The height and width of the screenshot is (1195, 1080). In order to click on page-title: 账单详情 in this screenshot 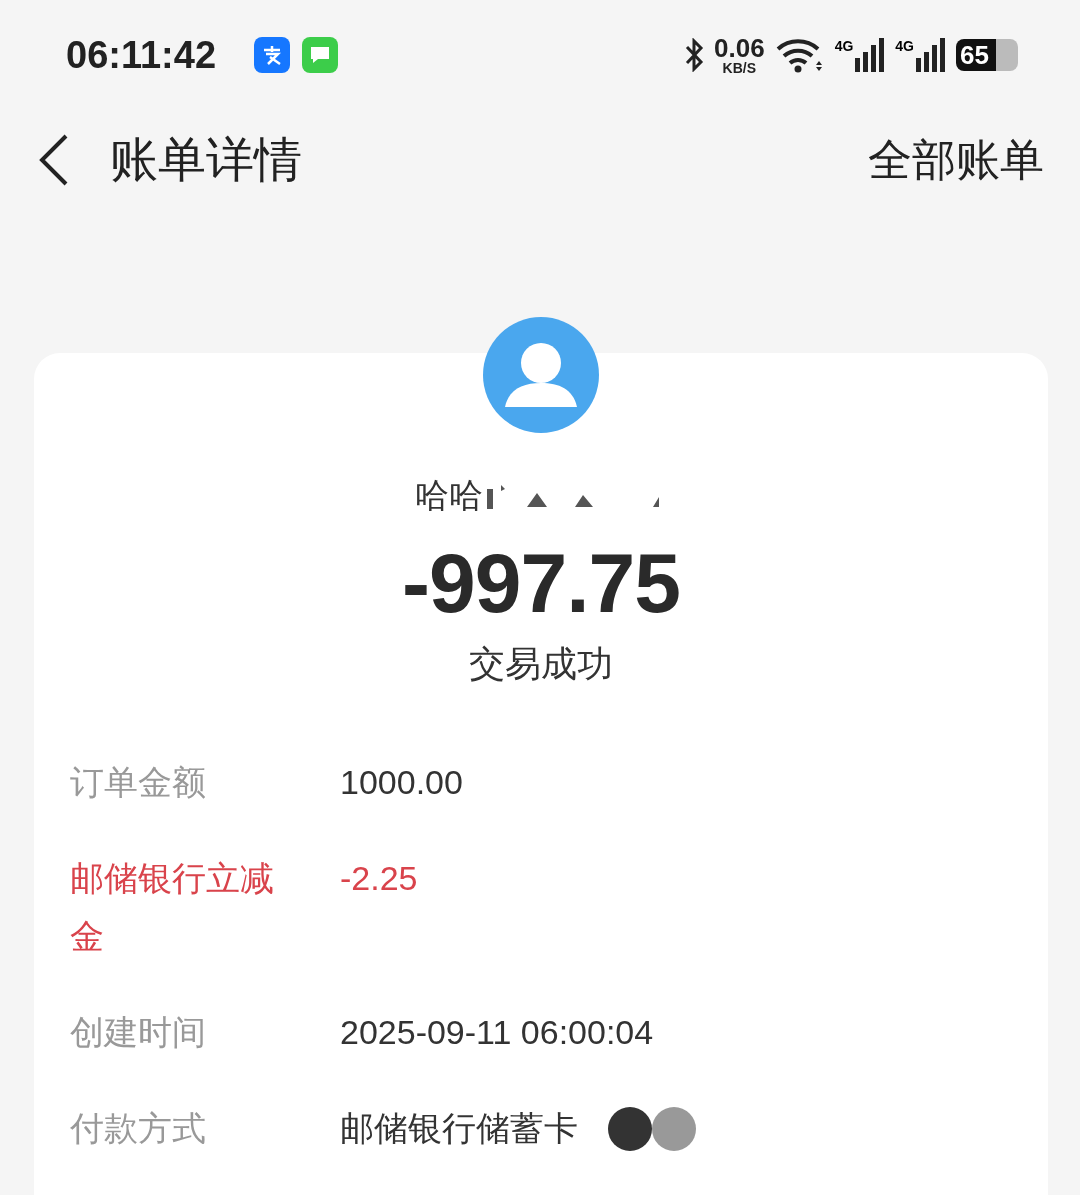, I will do `click(206, 159)`.